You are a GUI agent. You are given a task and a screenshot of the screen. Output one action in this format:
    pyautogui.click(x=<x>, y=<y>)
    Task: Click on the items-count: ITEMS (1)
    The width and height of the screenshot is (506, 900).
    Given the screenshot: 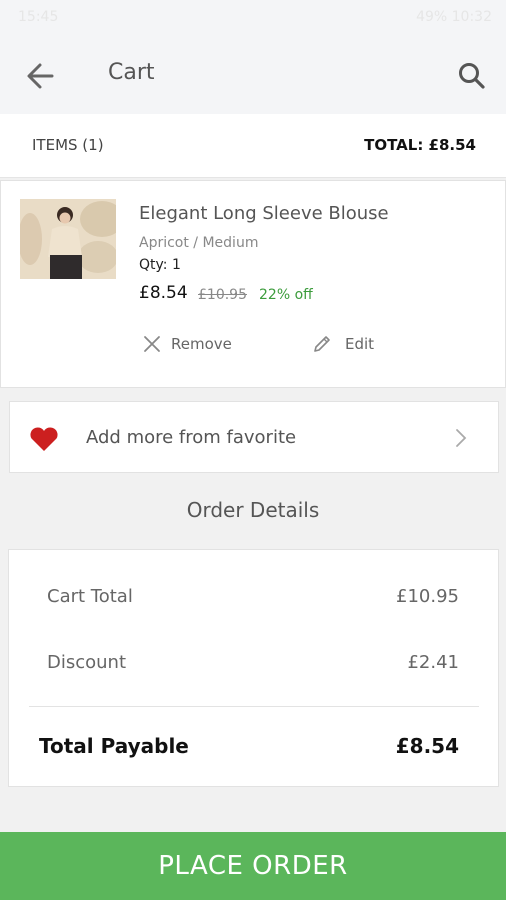 What is the action you would take?
    pyautogui.click(x=68, y=145)
    